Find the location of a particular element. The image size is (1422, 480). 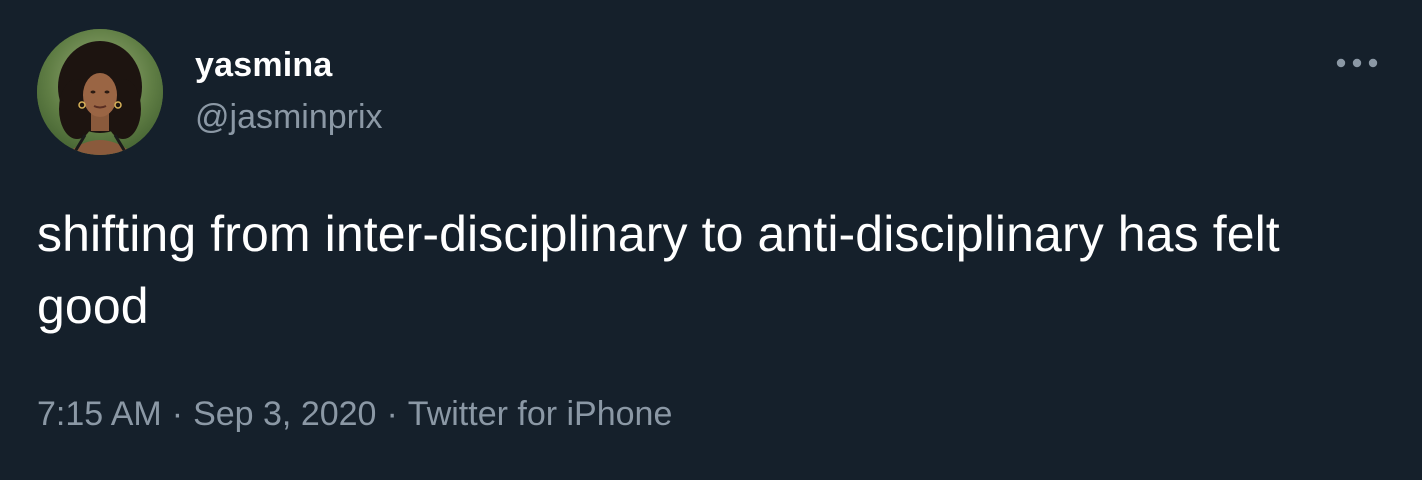

profile-photo-icon is located at coordinates (100, 92).